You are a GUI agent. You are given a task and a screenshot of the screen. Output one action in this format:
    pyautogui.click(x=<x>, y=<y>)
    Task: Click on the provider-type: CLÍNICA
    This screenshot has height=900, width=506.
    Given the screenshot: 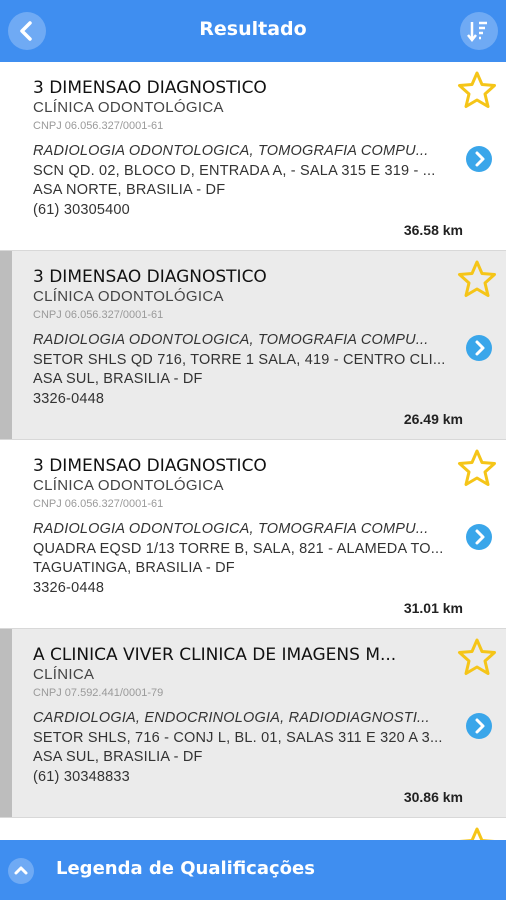 What is the action you would take?
    pyautogui.click(x=64, y=674)
    